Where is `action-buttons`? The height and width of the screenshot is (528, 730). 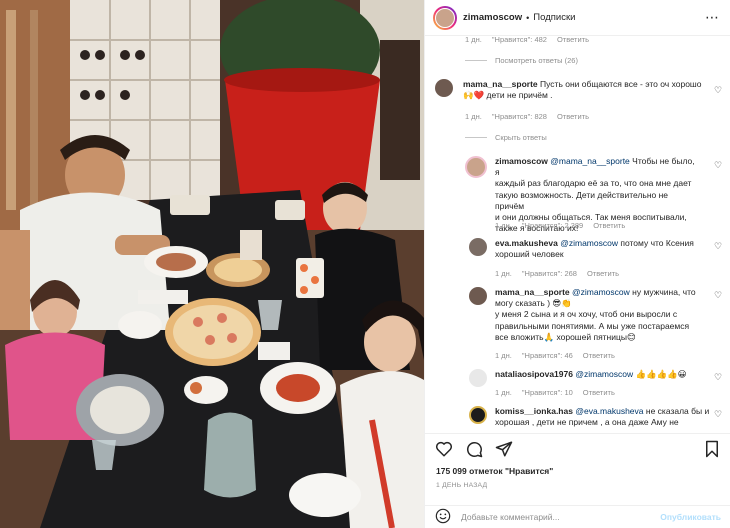 action-buttons is located at coordinates (474, 449).